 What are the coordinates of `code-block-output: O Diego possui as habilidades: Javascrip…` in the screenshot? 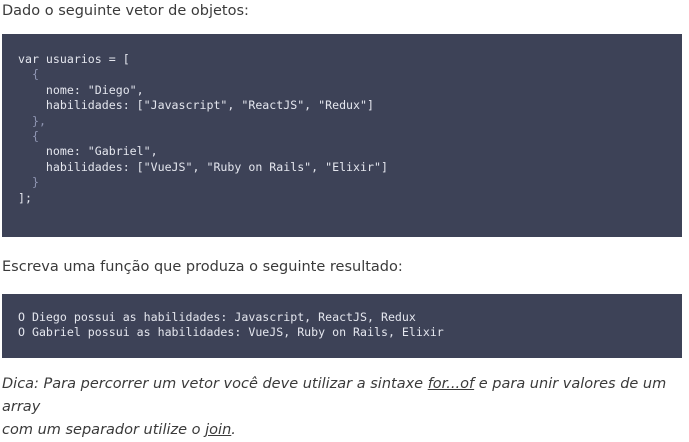 It's located at (342, 326).